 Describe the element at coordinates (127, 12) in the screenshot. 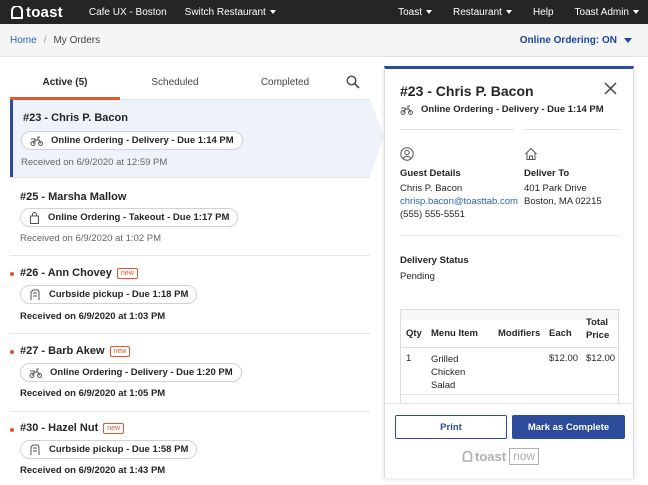

I see `location-label: Cafe UX - Boston` at that location.